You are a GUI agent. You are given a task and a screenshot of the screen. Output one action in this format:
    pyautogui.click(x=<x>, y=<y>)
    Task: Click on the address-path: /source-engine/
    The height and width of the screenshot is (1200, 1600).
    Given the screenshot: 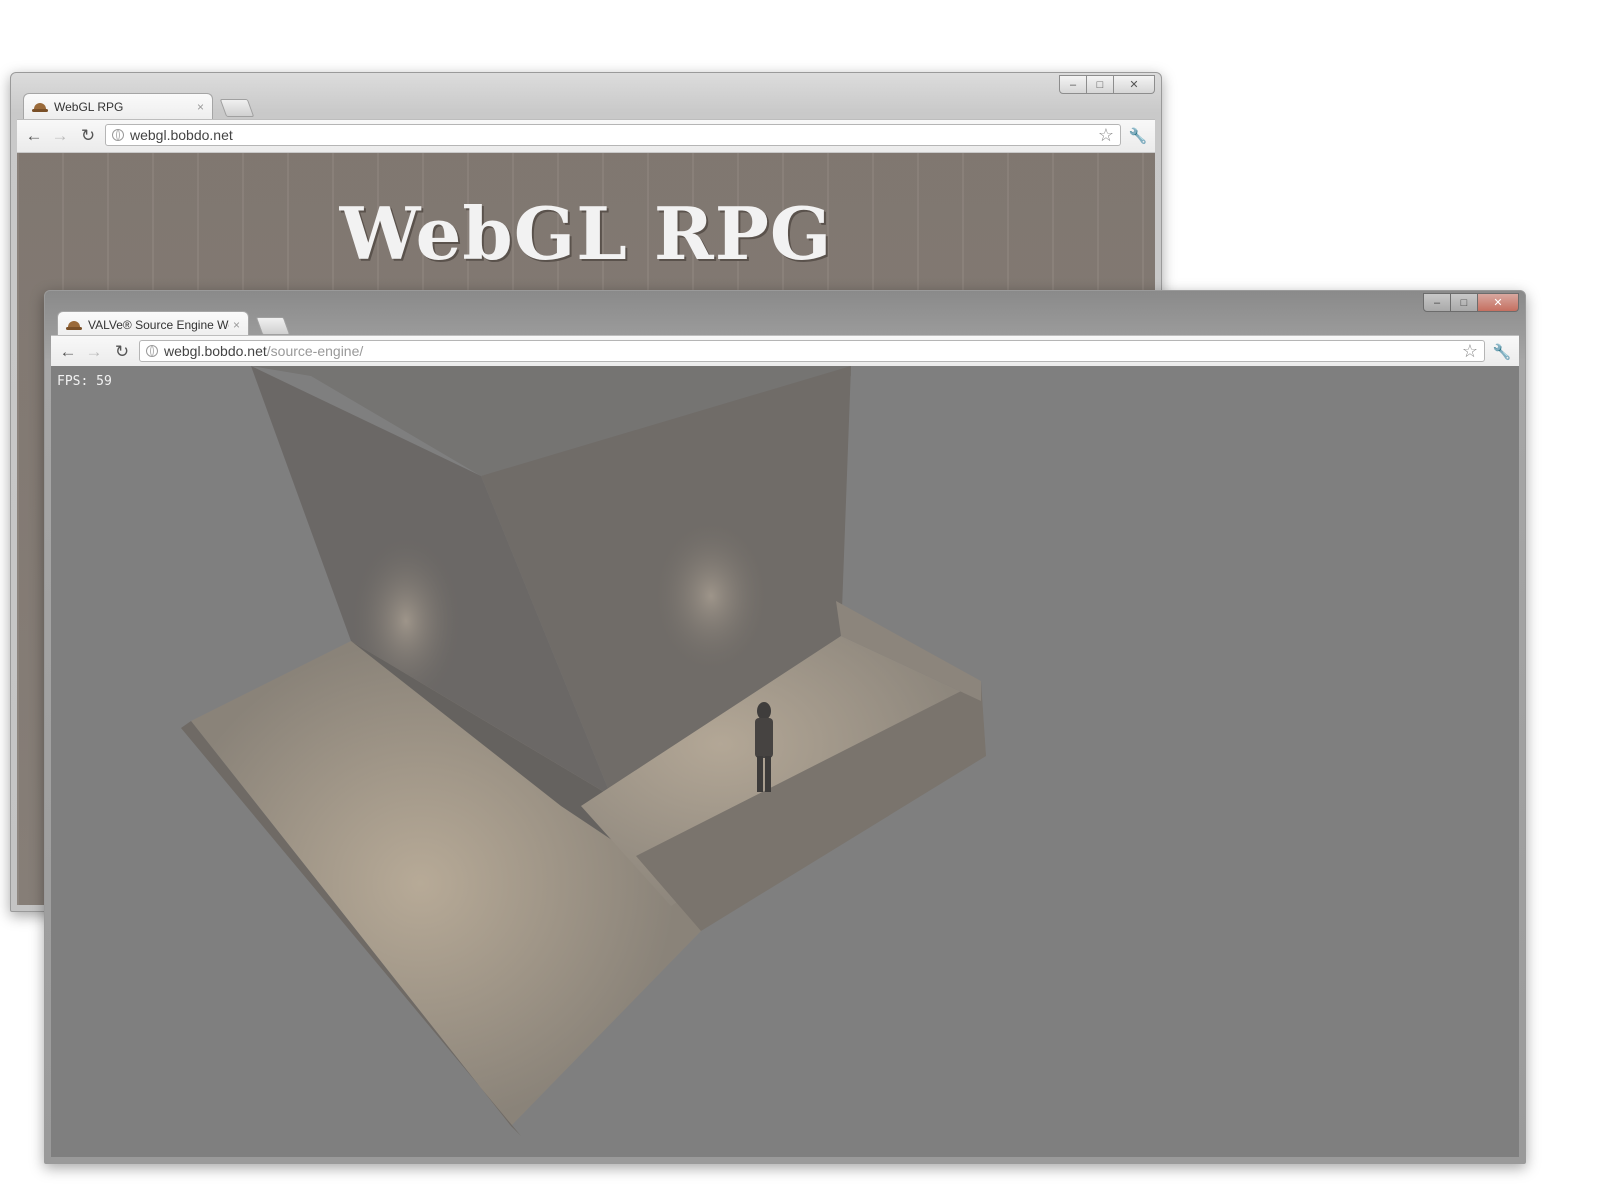 What is the action you would take?
    pyautogui.click(x=315, y=351)
    